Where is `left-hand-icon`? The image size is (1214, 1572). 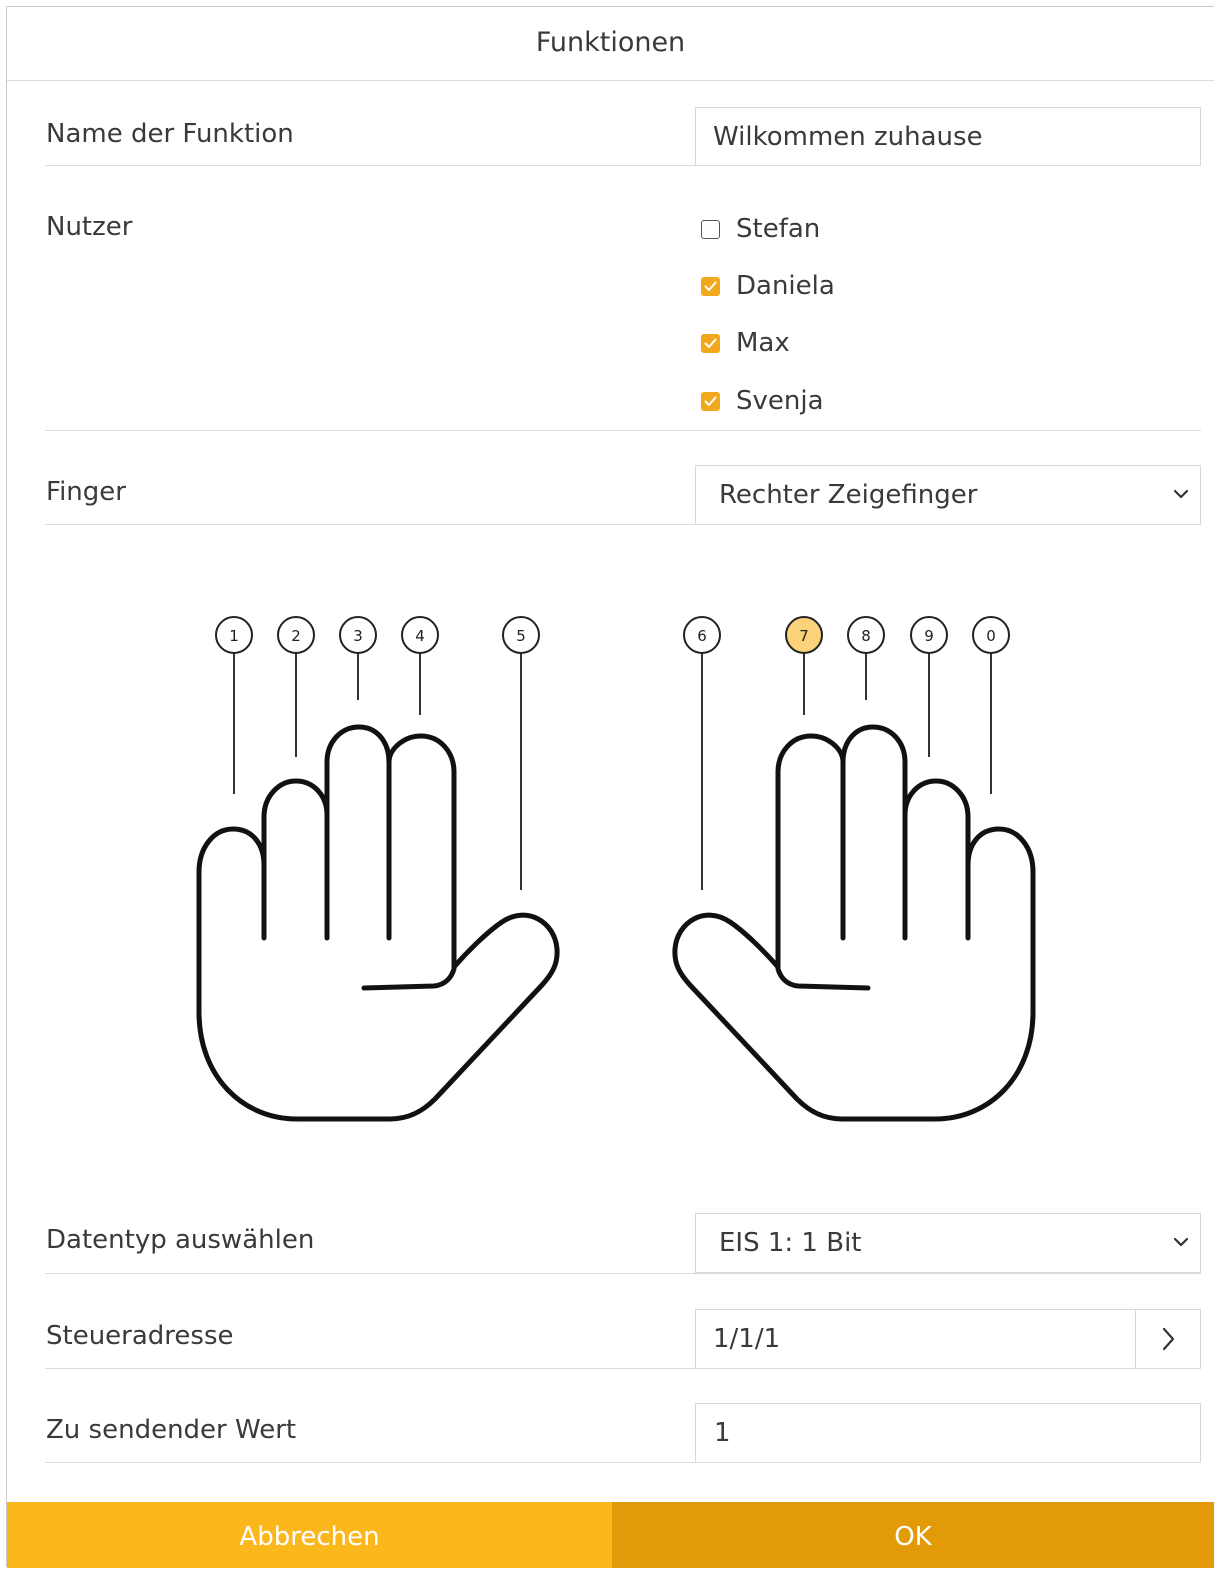 left-hand-icon is located at coordinates (378, 923).